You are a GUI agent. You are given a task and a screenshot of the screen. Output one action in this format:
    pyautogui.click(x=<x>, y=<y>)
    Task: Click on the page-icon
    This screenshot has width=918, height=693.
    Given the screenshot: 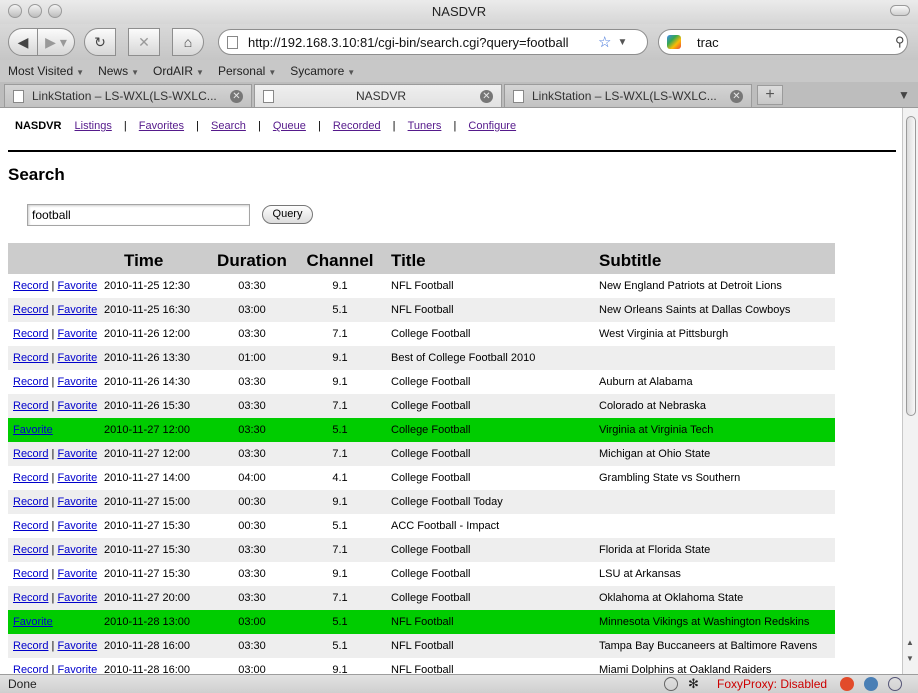 What is the action you would take?
    pyautogui.click(x=518, y=96)
    